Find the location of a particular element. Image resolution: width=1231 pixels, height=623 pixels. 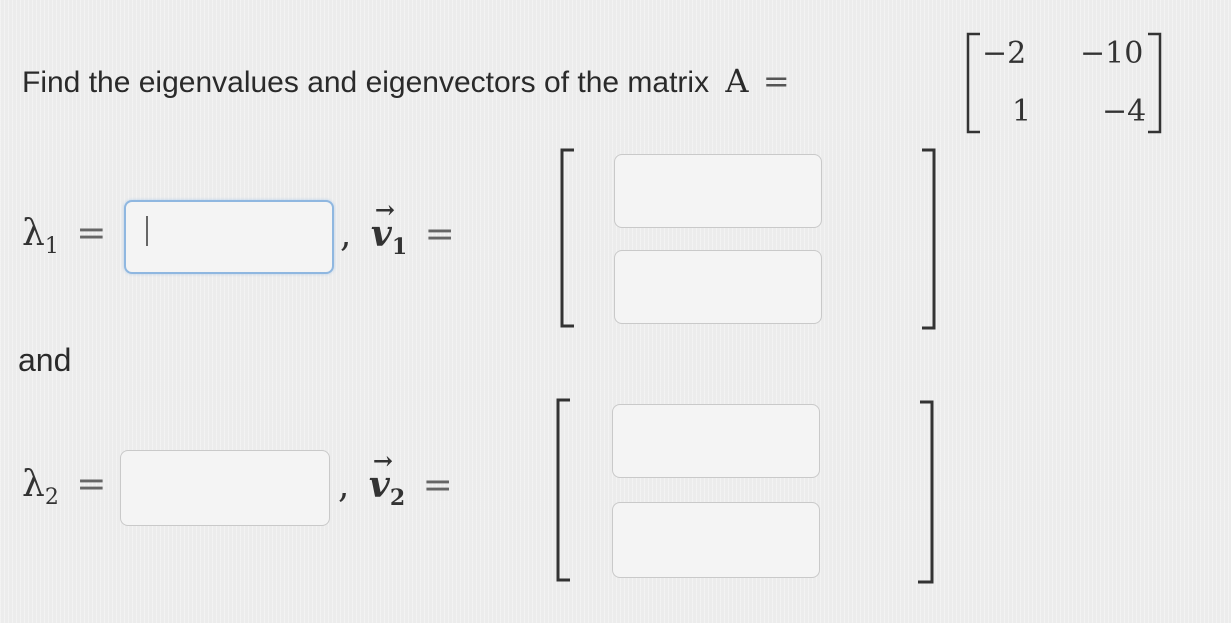

matrix-cell-2-2: −4 is located at coordinates (1124, 111).